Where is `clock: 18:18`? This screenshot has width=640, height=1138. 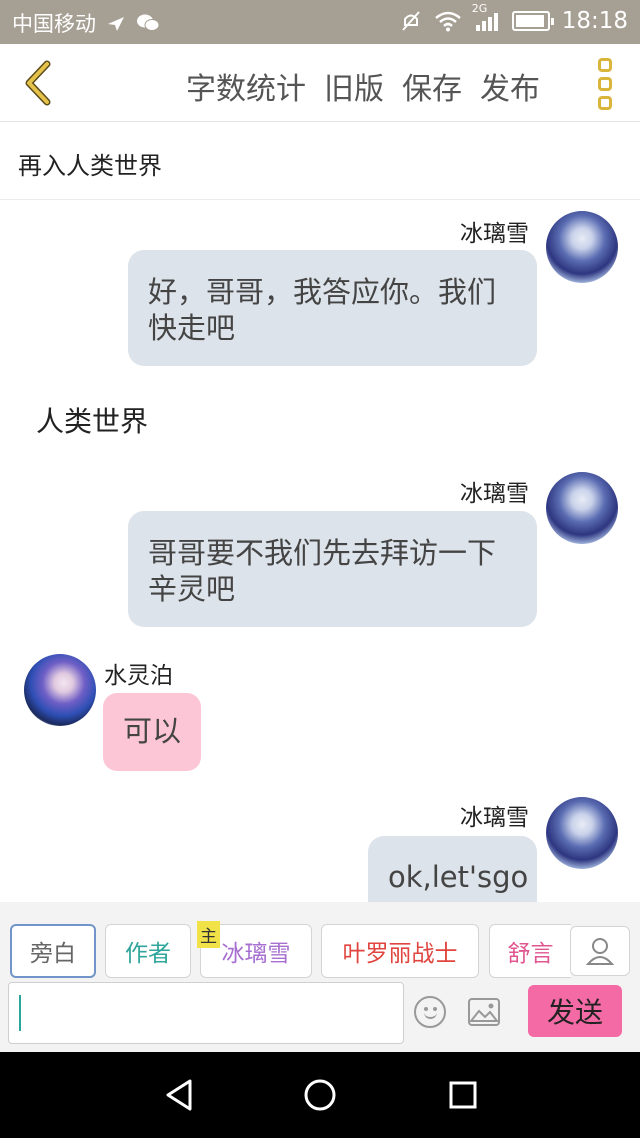 clock: 18:18 is located at coordinates (594, 21).